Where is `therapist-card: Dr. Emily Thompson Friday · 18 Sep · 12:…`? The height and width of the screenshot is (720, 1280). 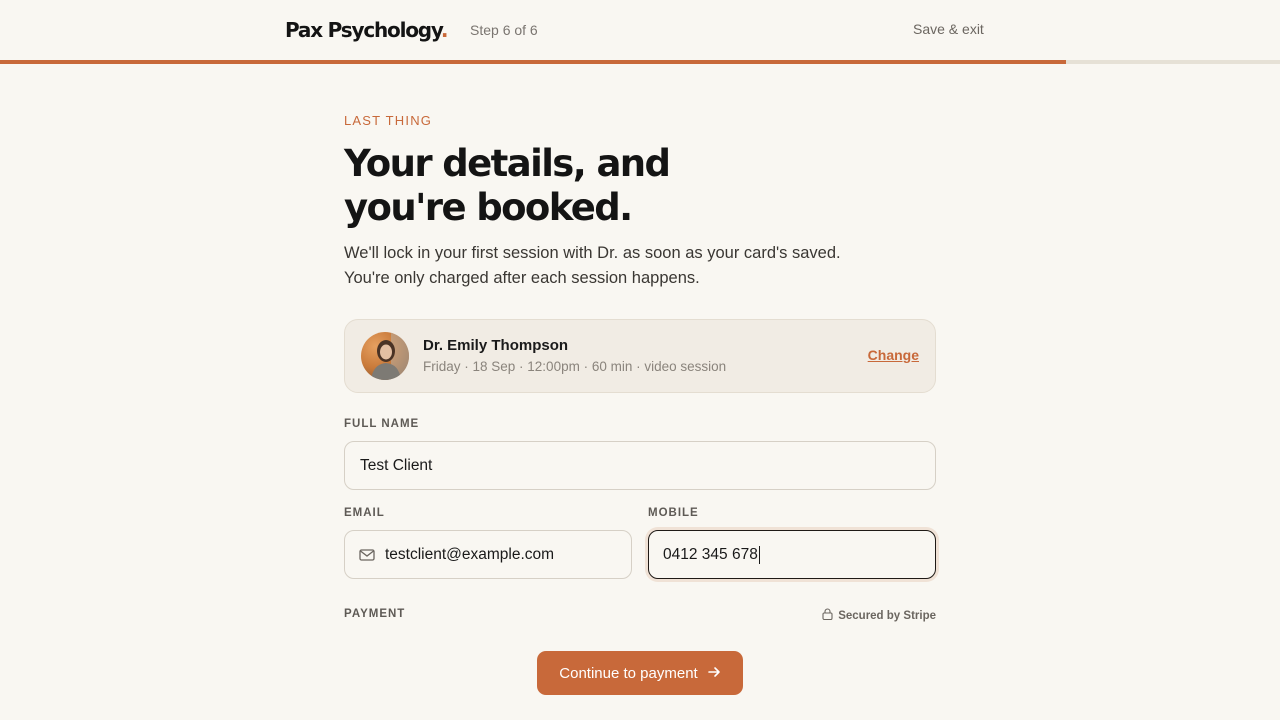 therapist-card: Dr. Emily Thompson Friday · 18 Sep · 12:… is located at coordinates (640, 356).